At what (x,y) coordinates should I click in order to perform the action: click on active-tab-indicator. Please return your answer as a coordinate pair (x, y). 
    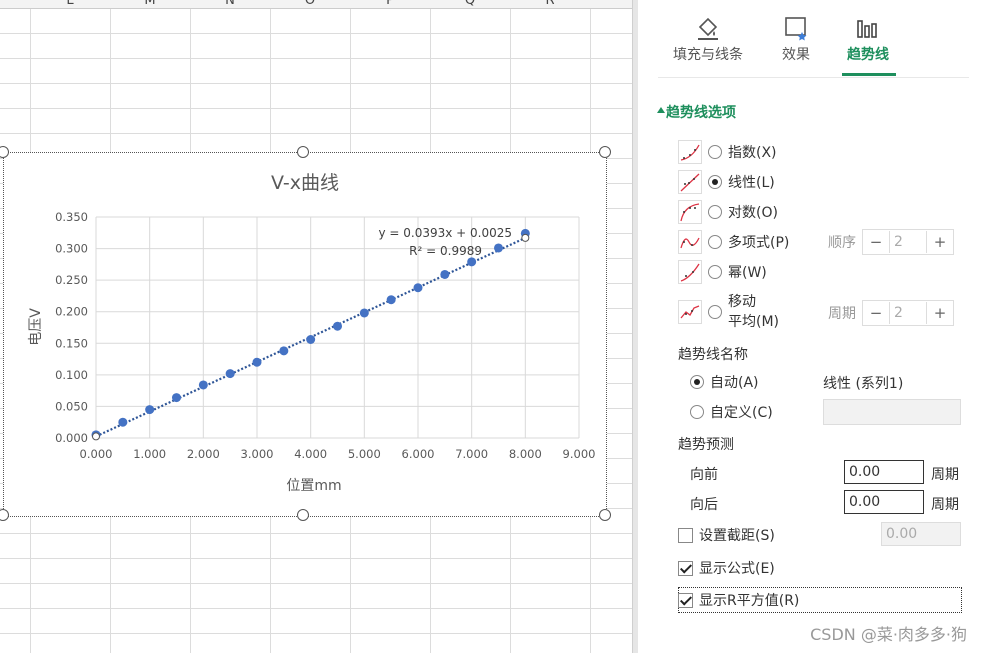
    Looking at the image, I should click on (869, 74).